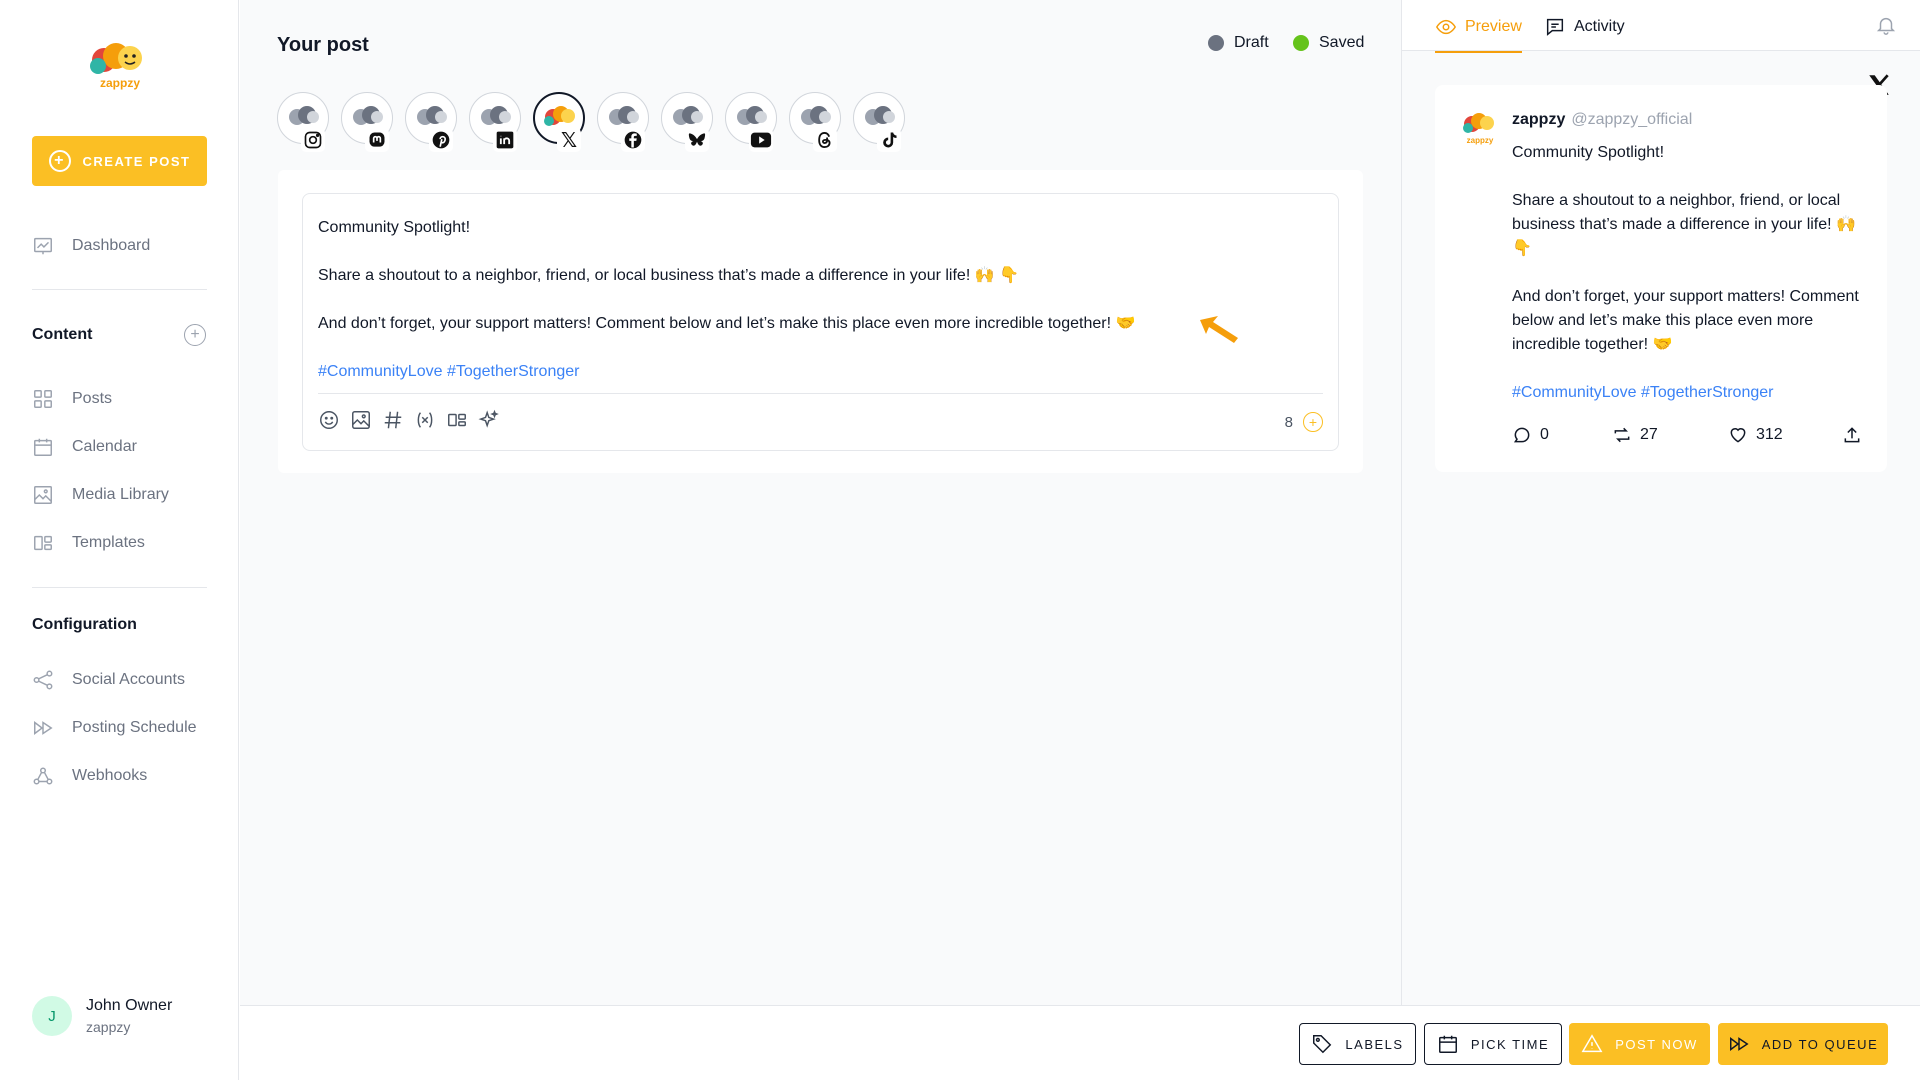 Image resolution: width=1920 pixels, height=1080 pixels. What do you see at coordinates (449, 371) in the screenshot?
I see `post-hashtags: #CommunityLove #TogetherStronger` at bounding box center [449, 371].